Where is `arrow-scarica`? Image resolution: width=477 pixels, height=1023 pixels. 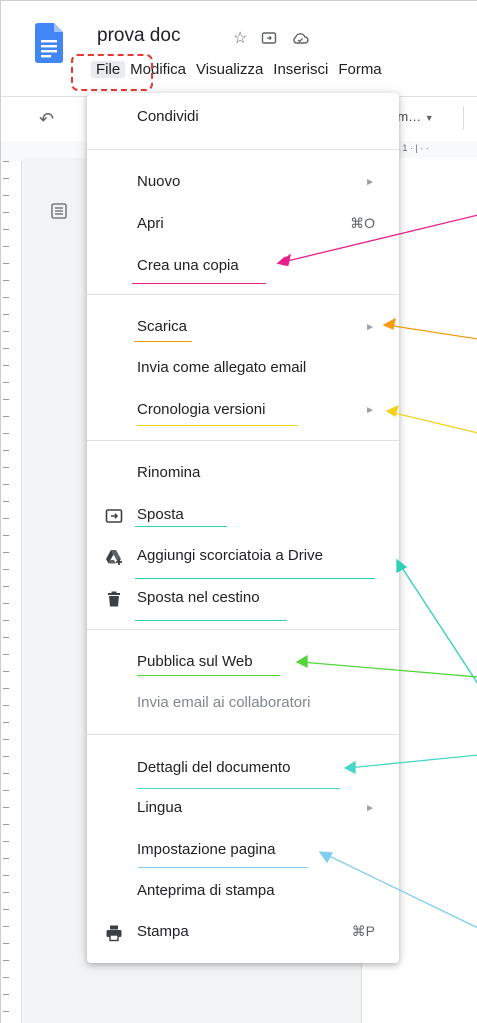 arrow-scarica is located at coordinates (429, 328).